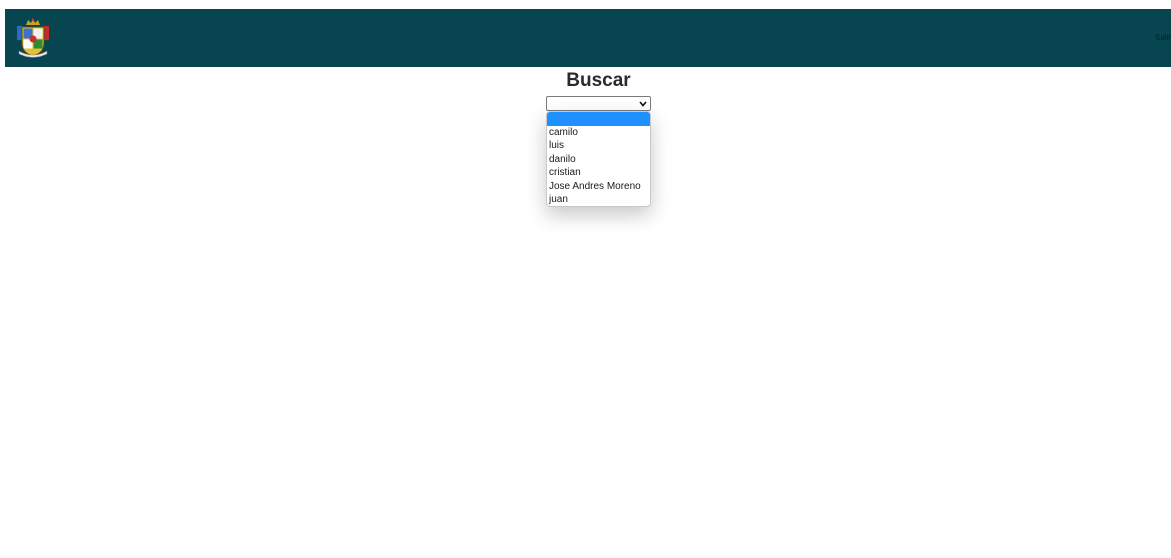  Describe the element at coordinates (1163, 37) in the screenshot. I see `exit-link: Salir` at that location.